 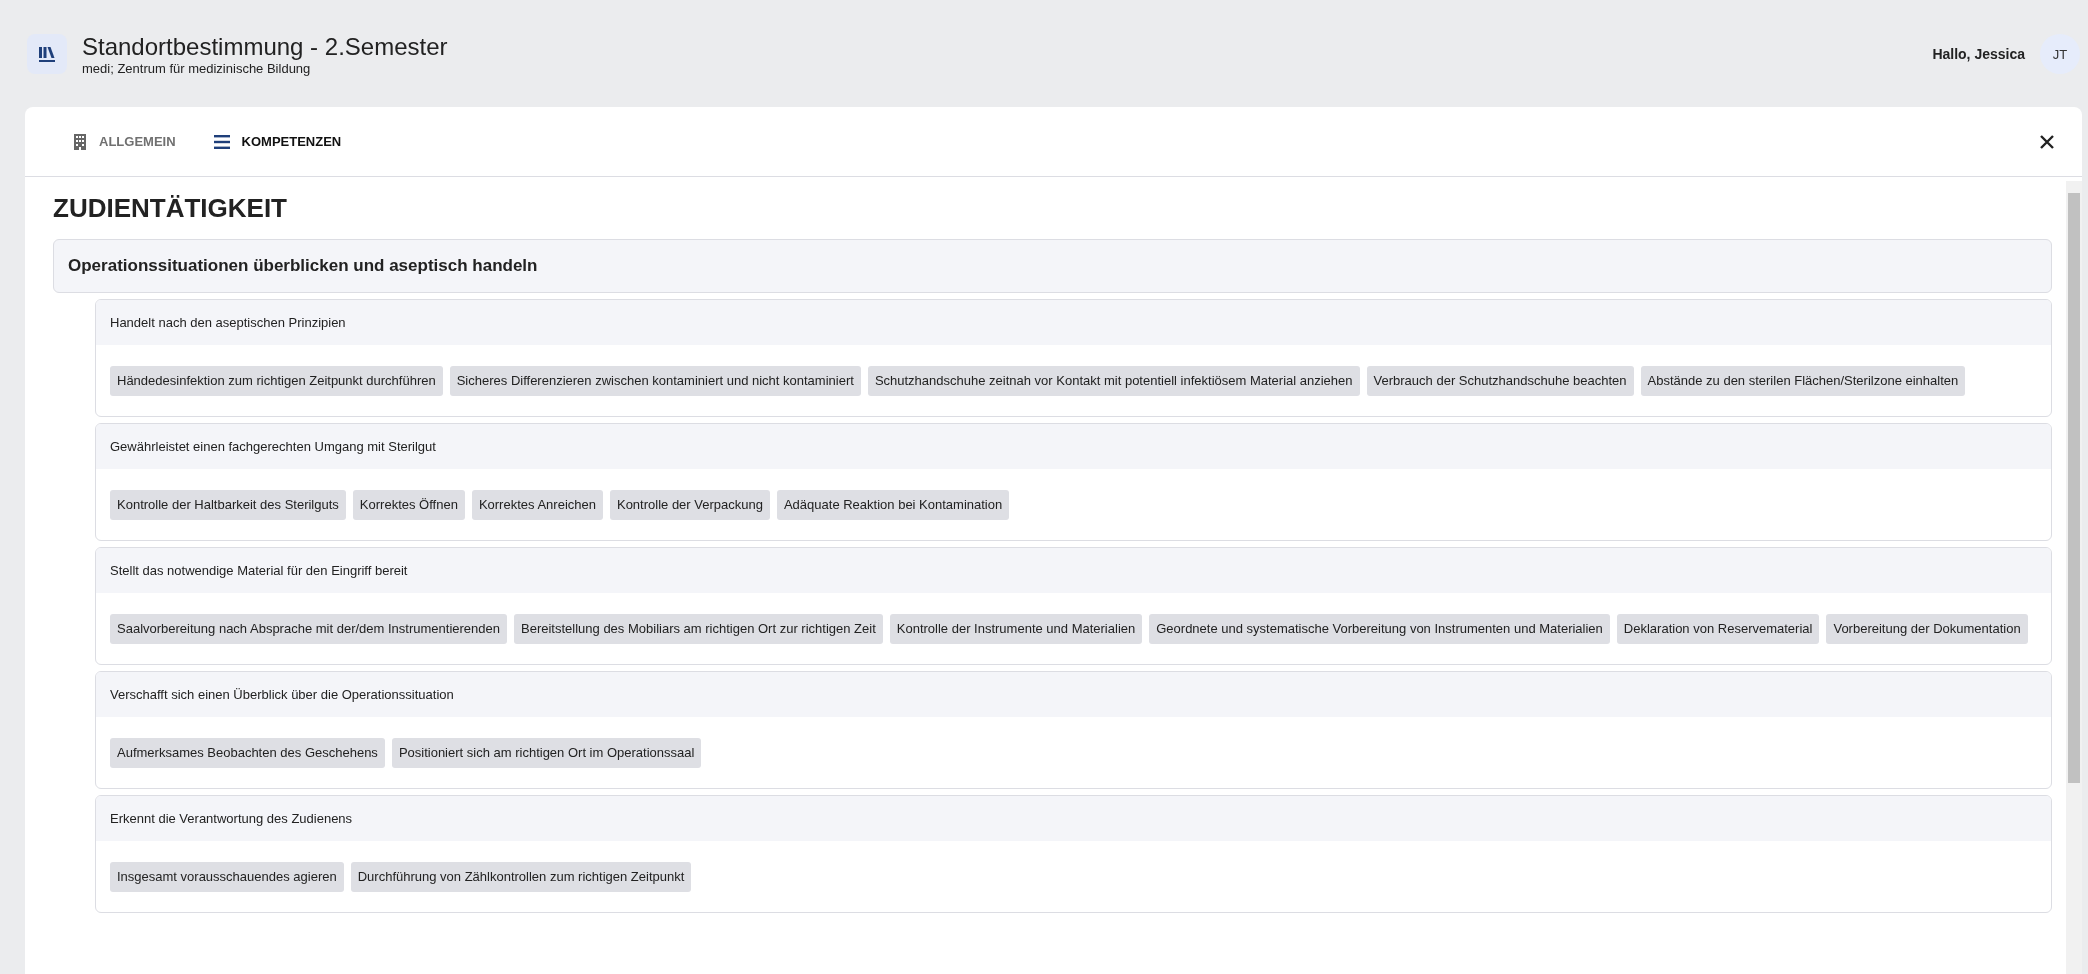 What do you see at coordinates (655, 381) in the screenshot?
I see `criterion-tag: Sicheres Differenzieren zwischen kontaminiert und nicht kontaminiert` at bounding box center [655, 381].